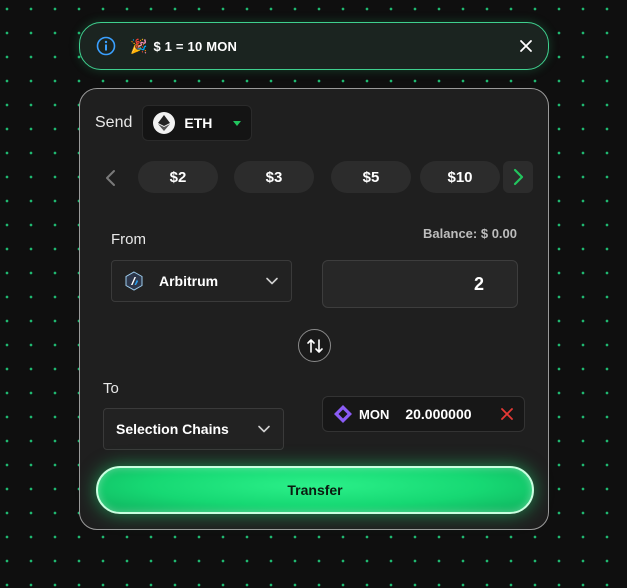 Image resolution: width=627 pixels, height=588 pixels. I want to click on from-chain-name: Arbitrum, so click(189, 281).